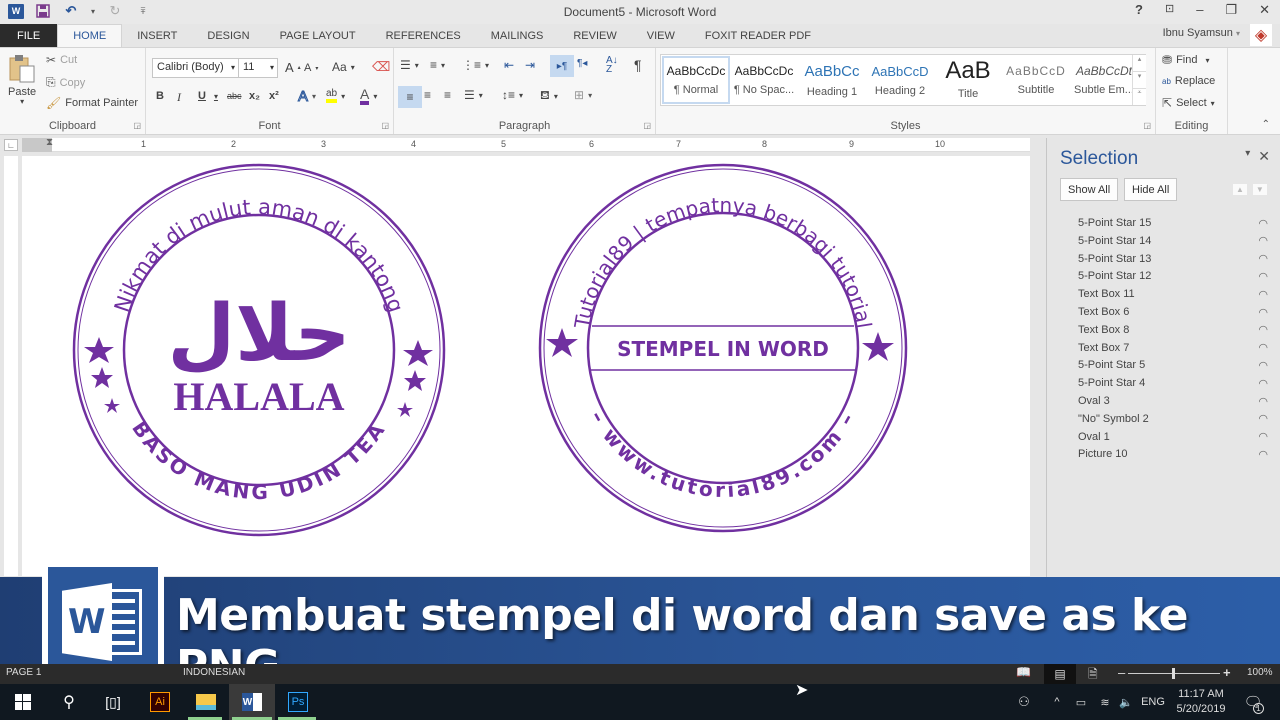 The width and height of the screenshot is (1280, 720). Describe the element at coordinates (293, 67) in the screenshot. I see `grow-font-button: A ▴` at that location.